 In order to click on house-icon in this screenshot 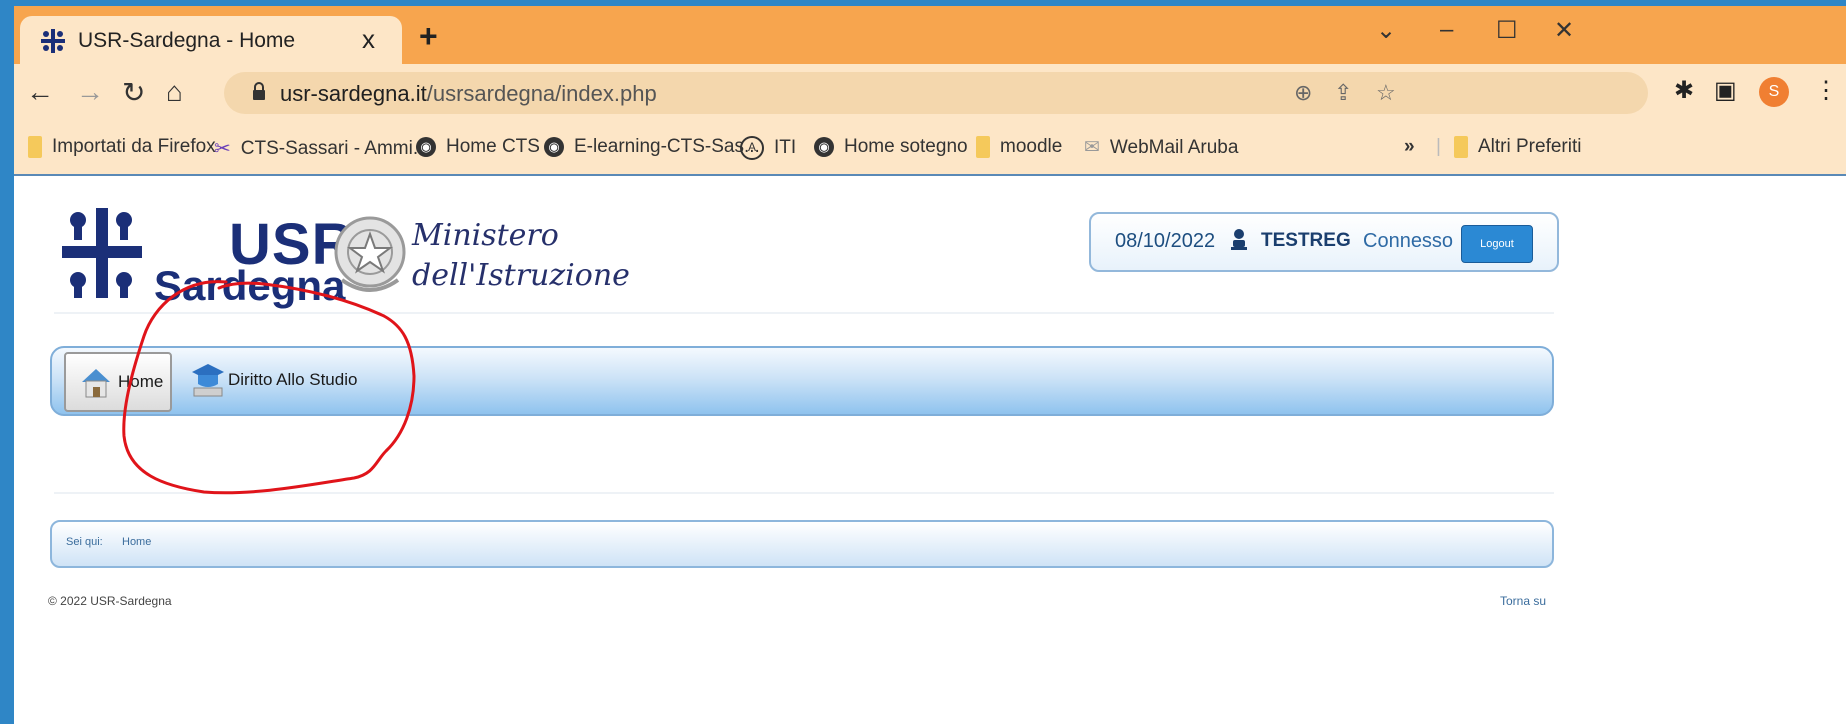, I will do `click(96, 383)`.